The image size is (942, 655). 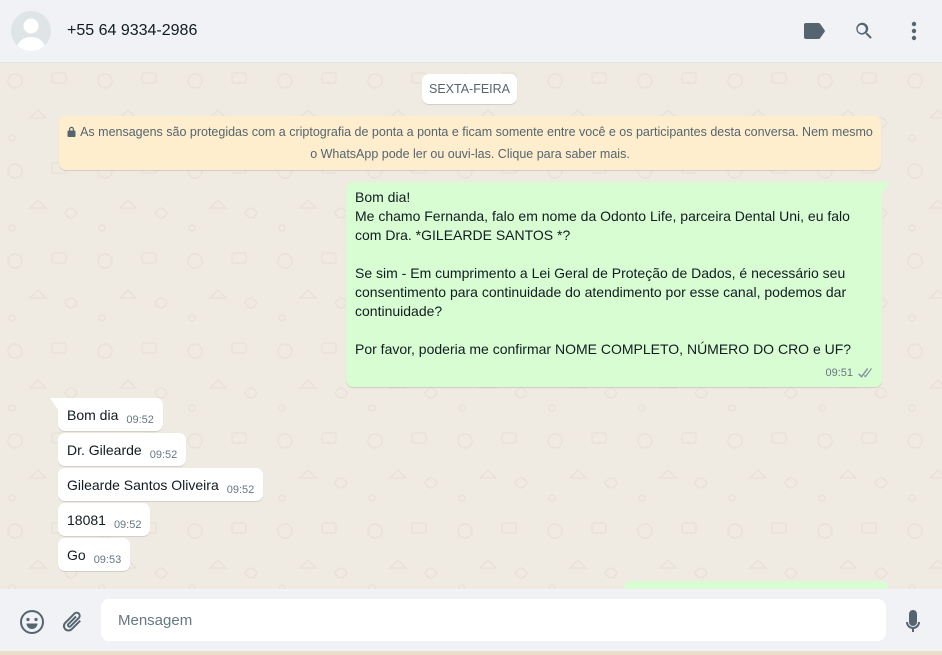 I want to click on lock-icon, so click(x=71, y=133).